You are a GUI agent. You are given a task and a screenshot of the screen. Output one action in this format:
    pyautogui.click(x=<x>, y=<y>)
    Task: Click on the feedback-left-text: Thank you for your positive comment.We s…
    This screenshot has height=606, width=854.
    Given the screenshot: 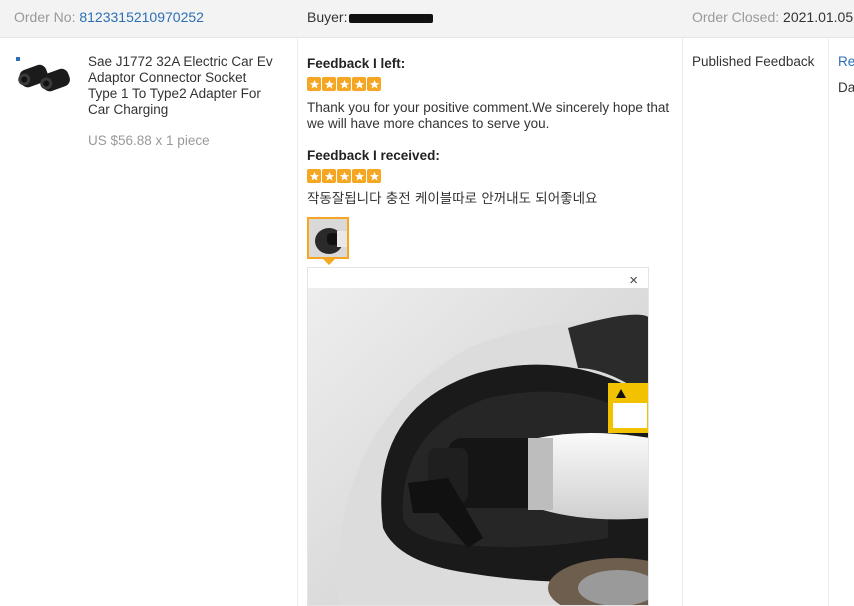 What is the action you would take?
    pyautogui.click(x=488, y=115)
    